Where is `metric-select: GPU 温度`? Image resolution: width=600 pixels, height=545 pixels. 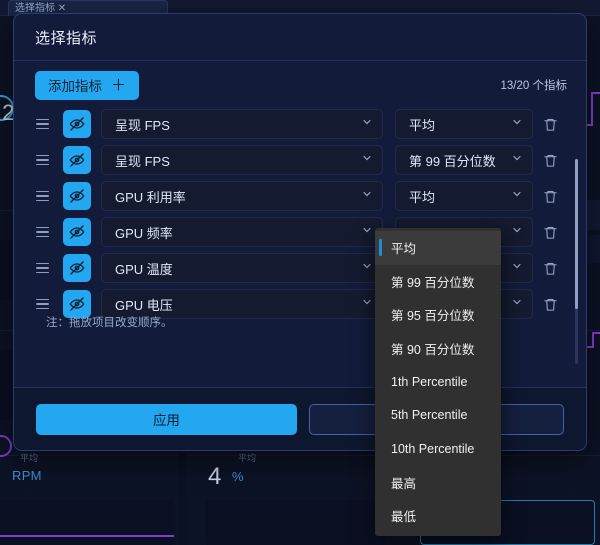
metric-select: GPU 温度 is located at coordinates (242, 268).